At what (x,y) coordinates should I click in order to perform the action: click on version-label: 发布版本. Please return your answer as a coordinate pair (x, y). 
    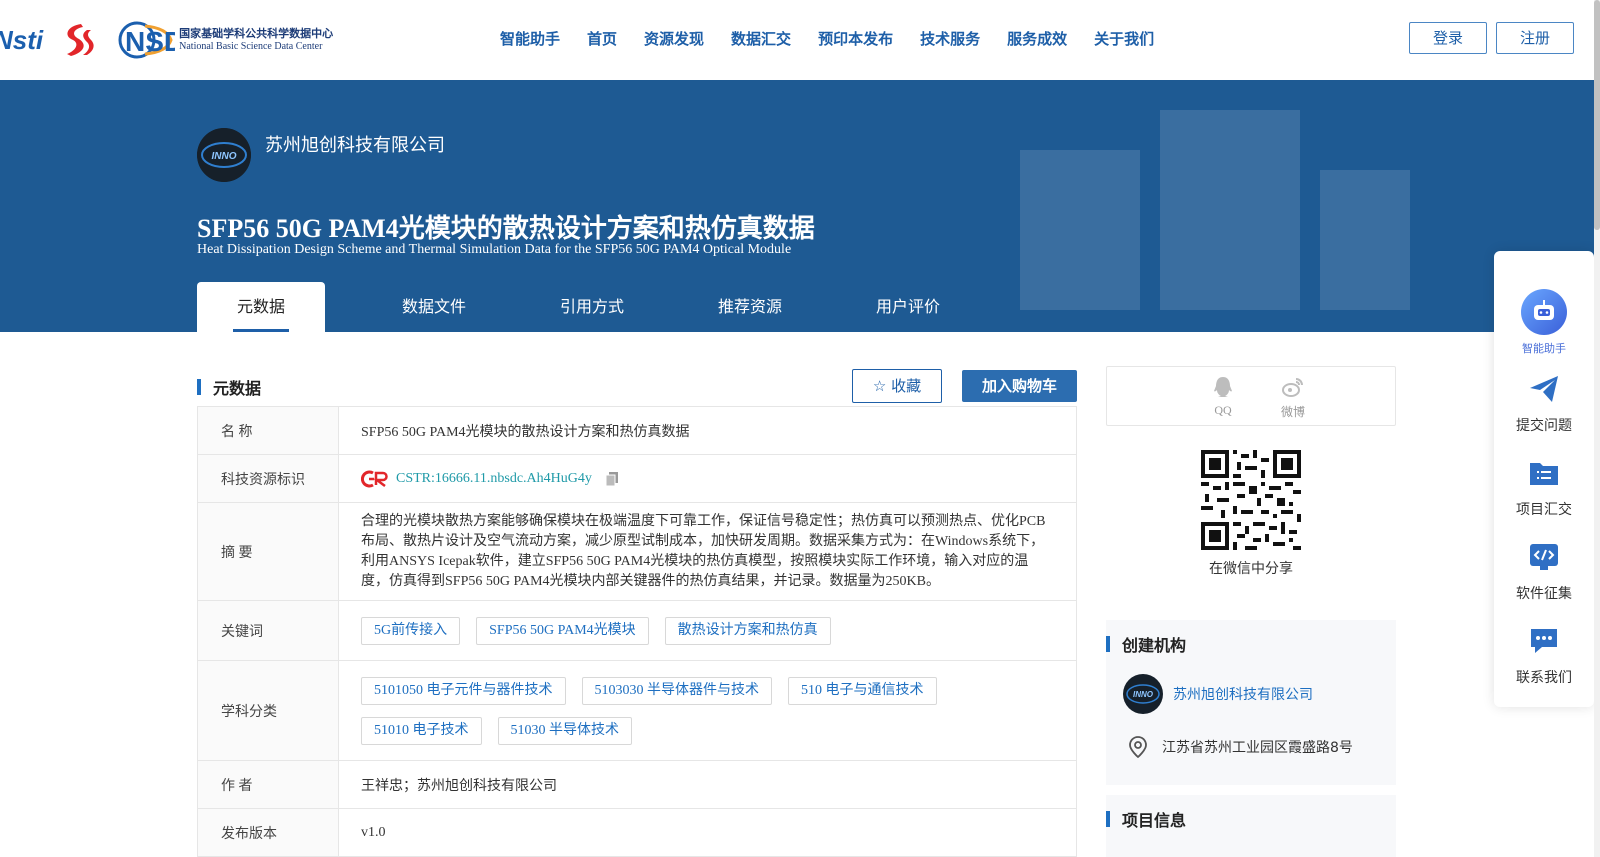
    Looking at the image, I should click on (268, 832).